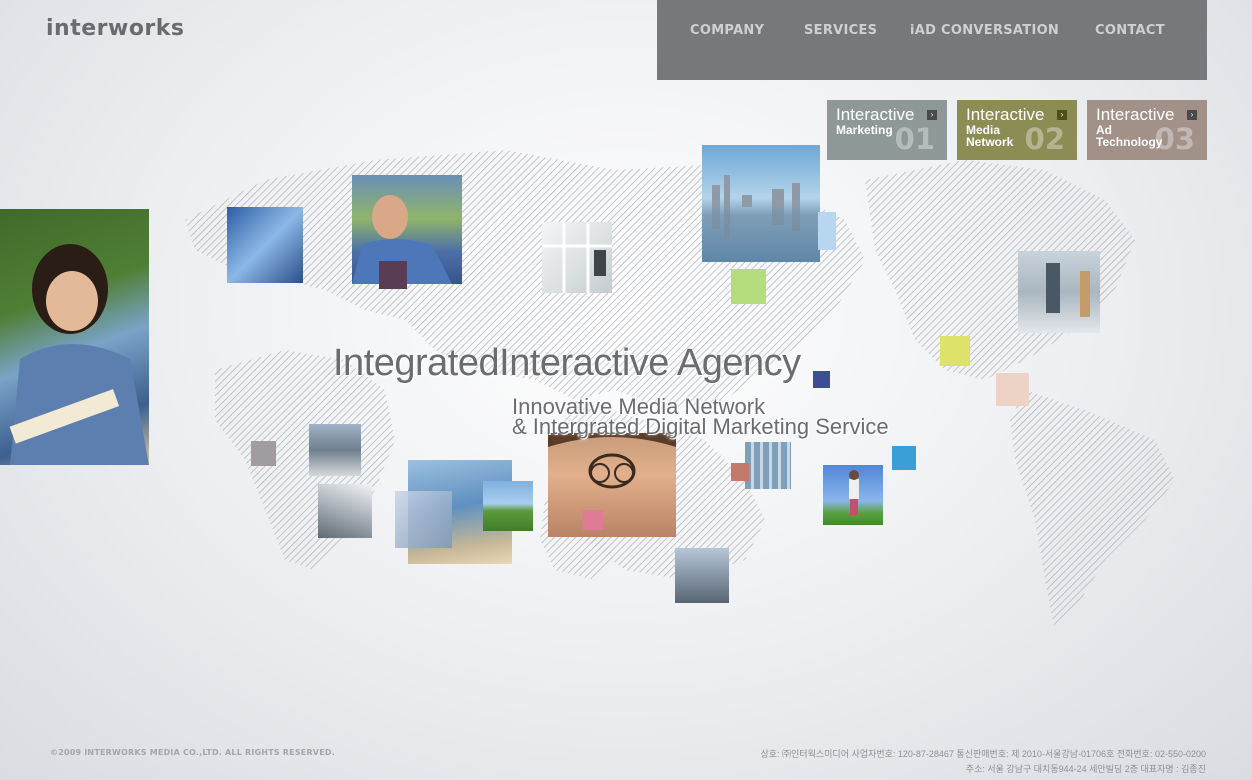 The image size is (1252, 780). I want to click on city-skyline-reflection-photo, so click(761, 203).